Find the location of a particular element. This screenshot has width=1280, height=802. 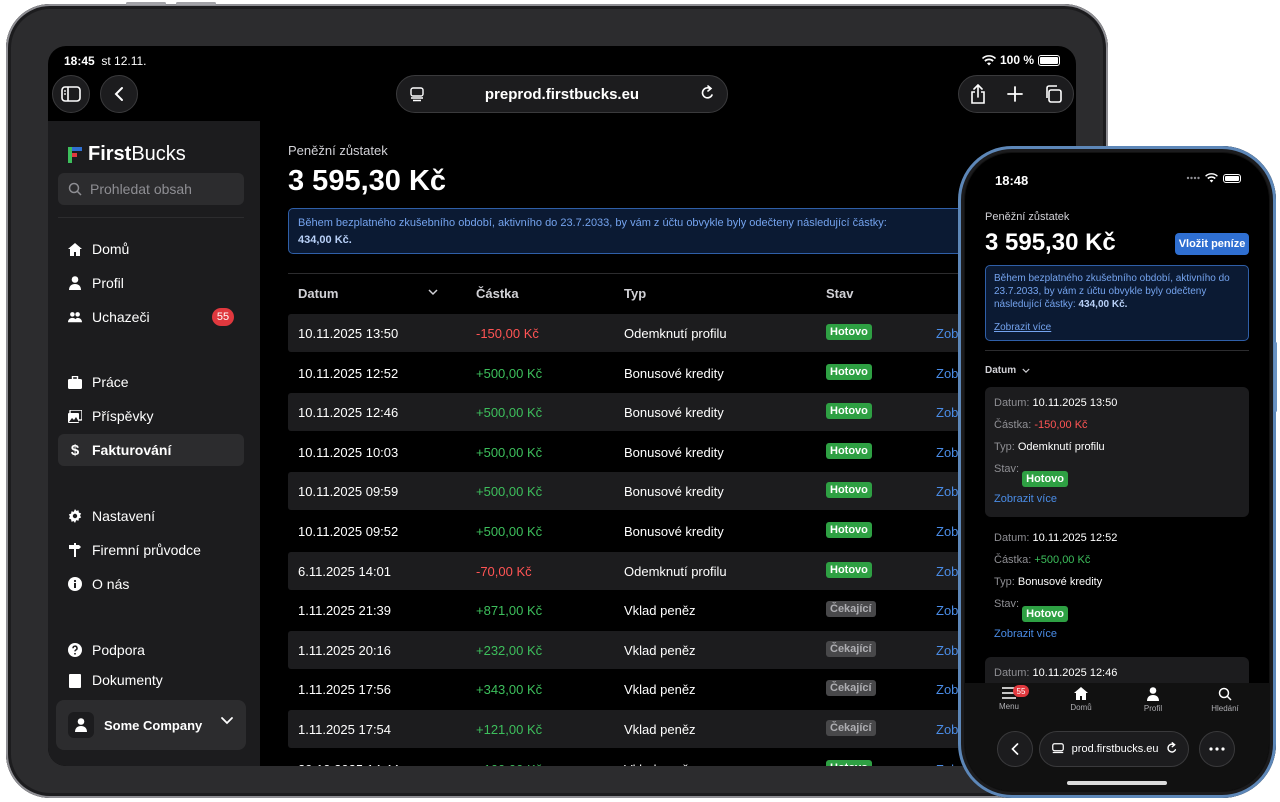

status-time: 18:48 is located at coordinates (1012, 180).